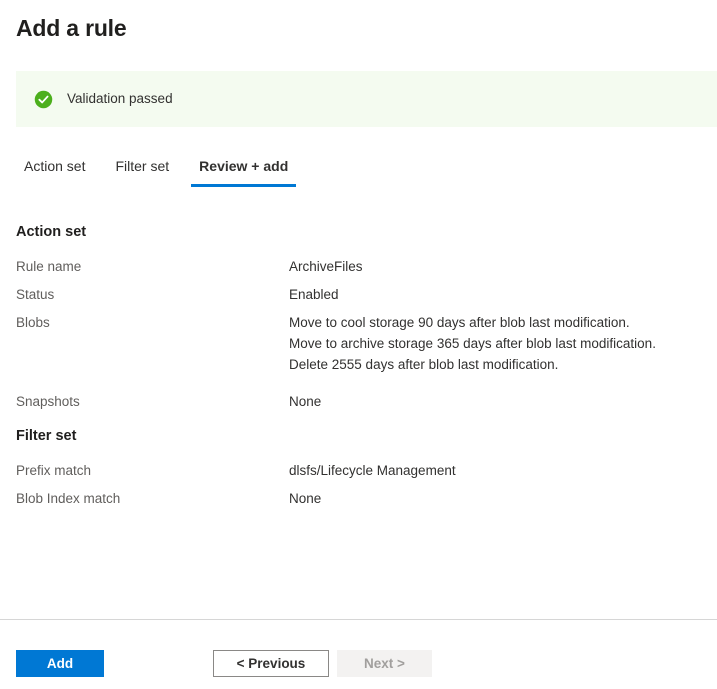 This screenshot has height=689, width=717. I want to click on summary-key-blob-index-match: Blob Index match, so click(68, 498).